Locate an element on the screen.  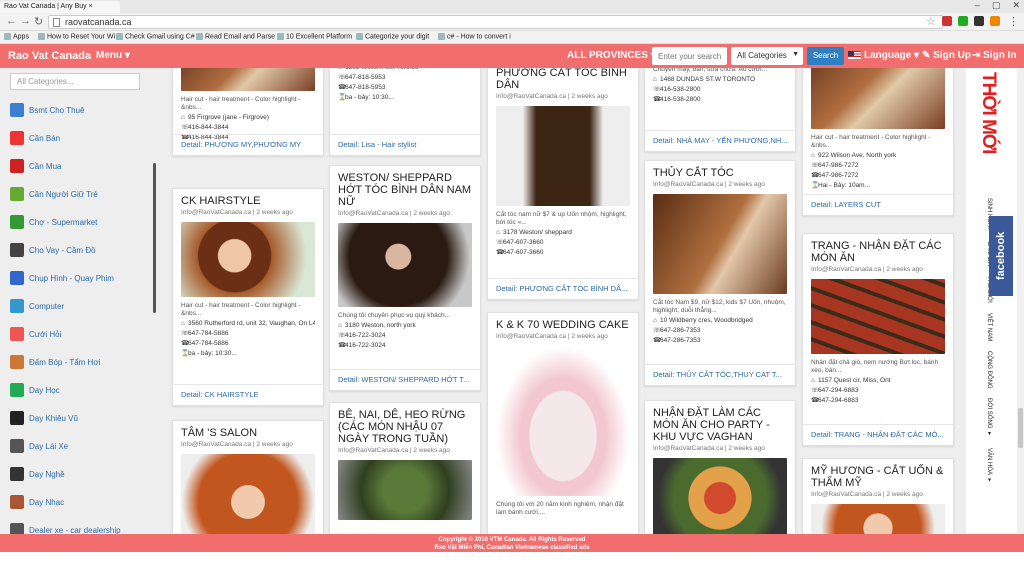
browser-tab: Rao Vat Canada | Any Buy × is located at coordinates (60, 7).